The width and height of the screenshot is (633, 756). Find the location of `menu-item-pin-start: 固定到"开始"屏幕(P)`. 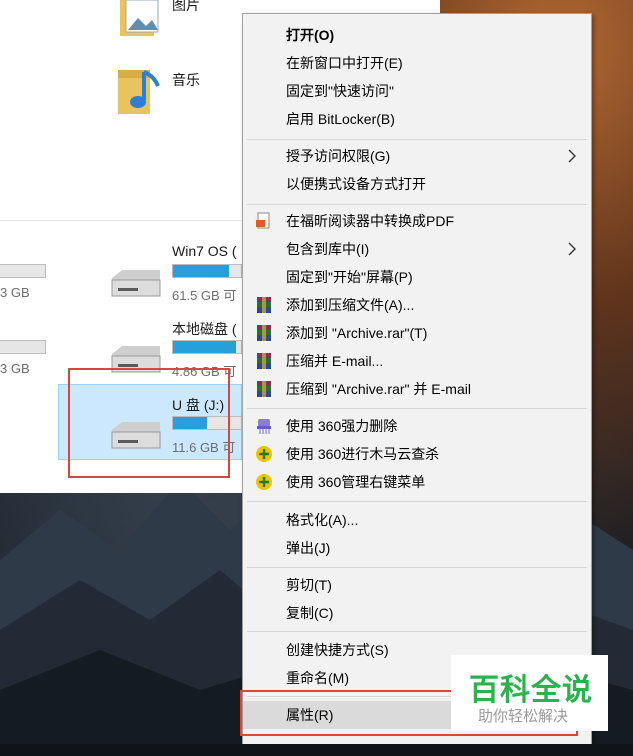

menu-item-pin-start: 固定到"开始"屏幕(P) is located at coordinates (417, 277).